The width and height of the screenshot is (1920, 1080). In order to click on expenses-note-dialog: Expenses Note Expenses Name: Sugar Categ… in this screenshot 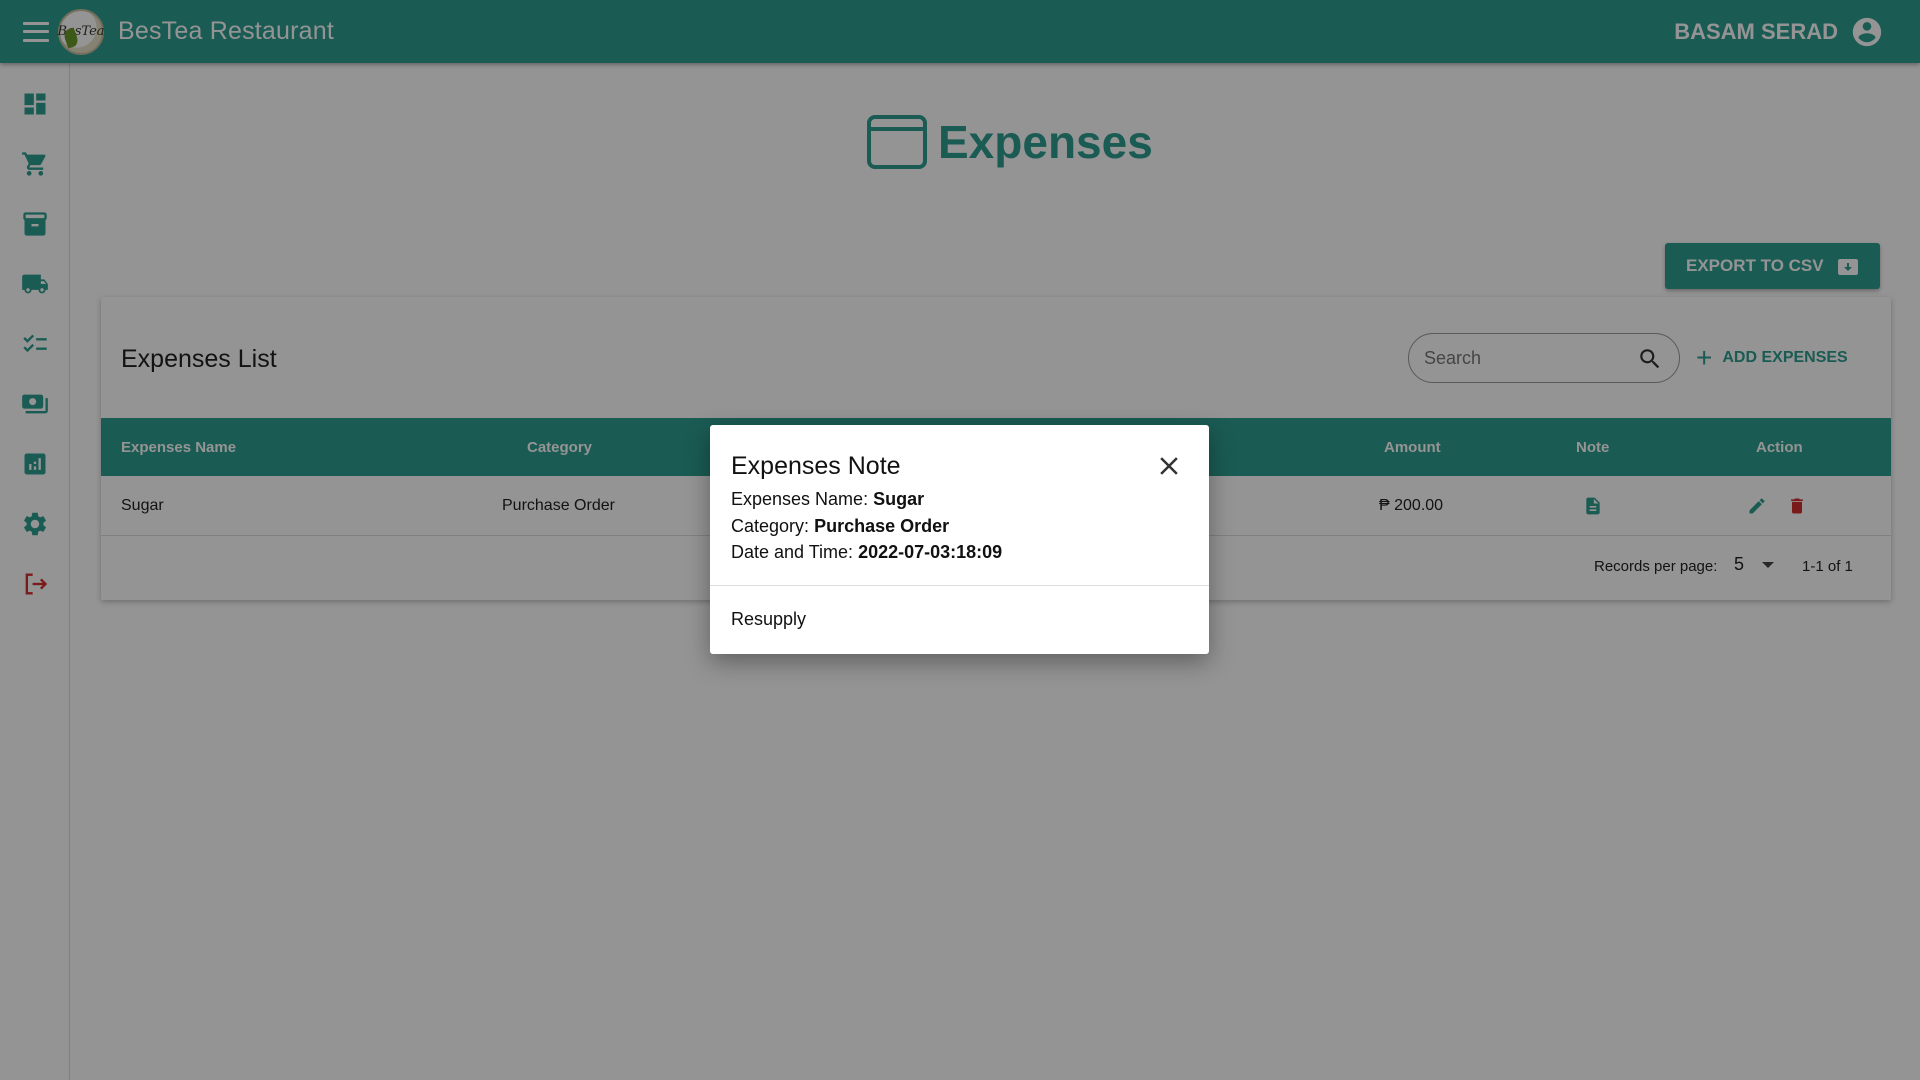, I will do `click(959, 539)`.